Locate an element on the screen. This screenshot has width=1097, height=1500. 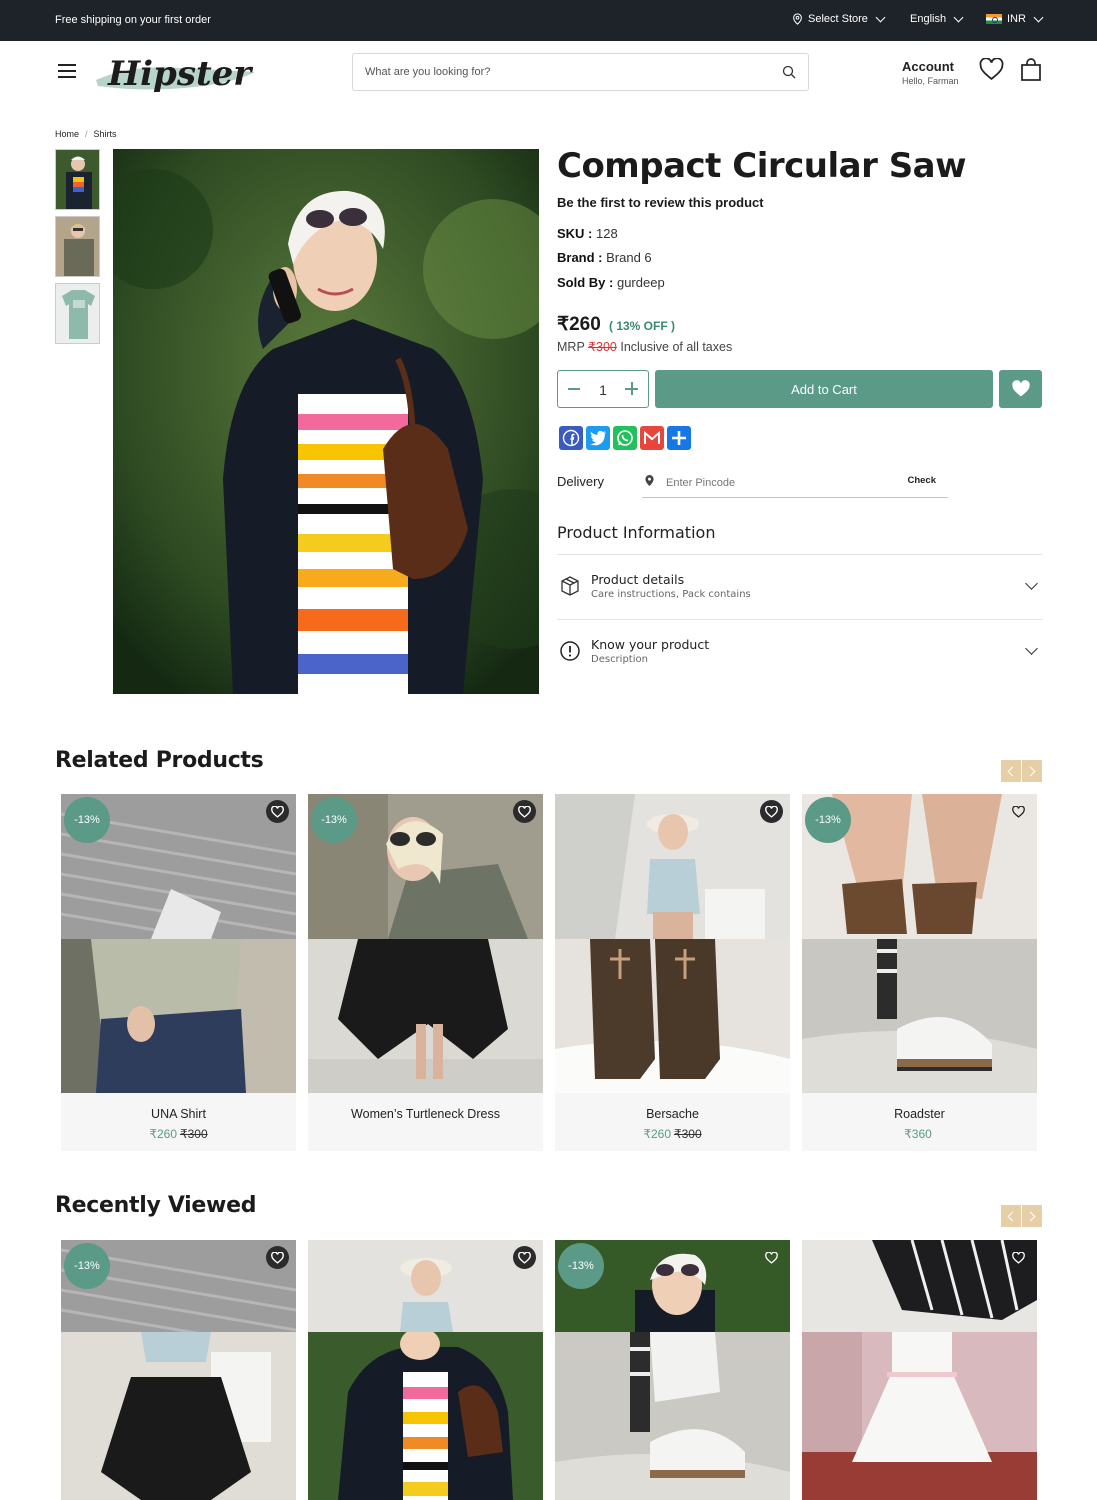
accordion-title: Product details is located at coordinates (638, 579).